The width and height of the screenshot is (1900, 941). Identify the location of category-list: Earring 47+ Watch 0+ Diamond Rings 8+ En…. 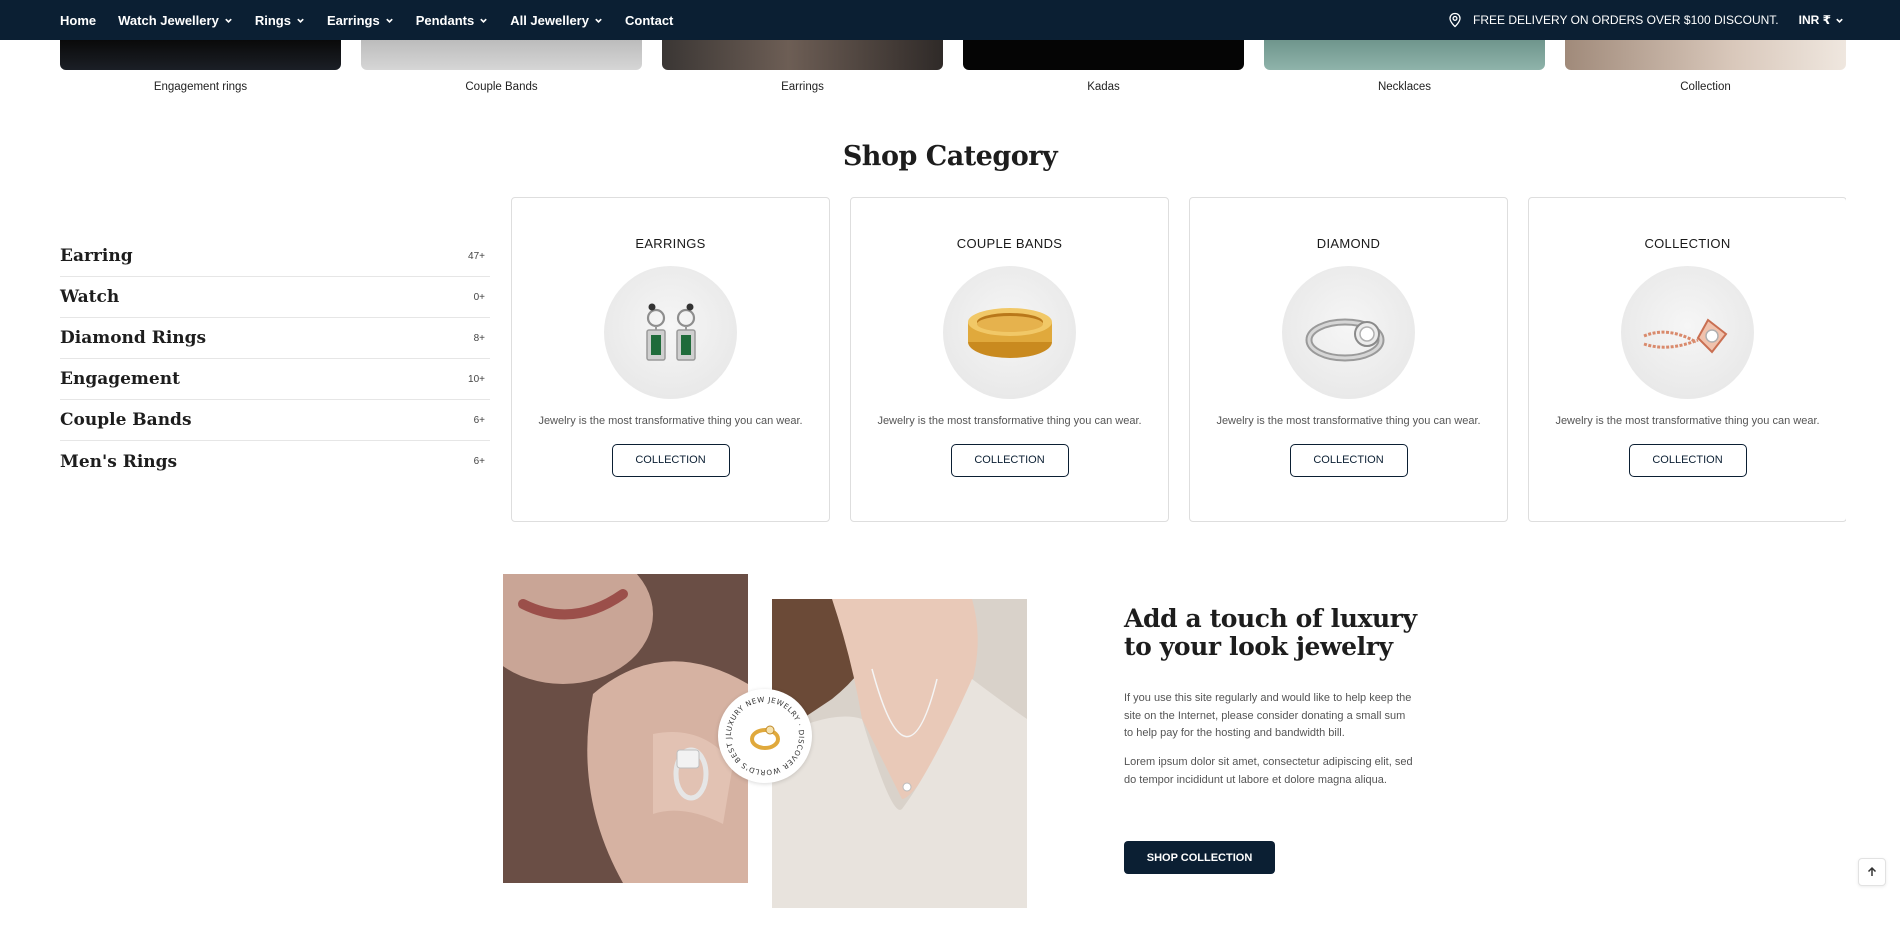
(275, 359).